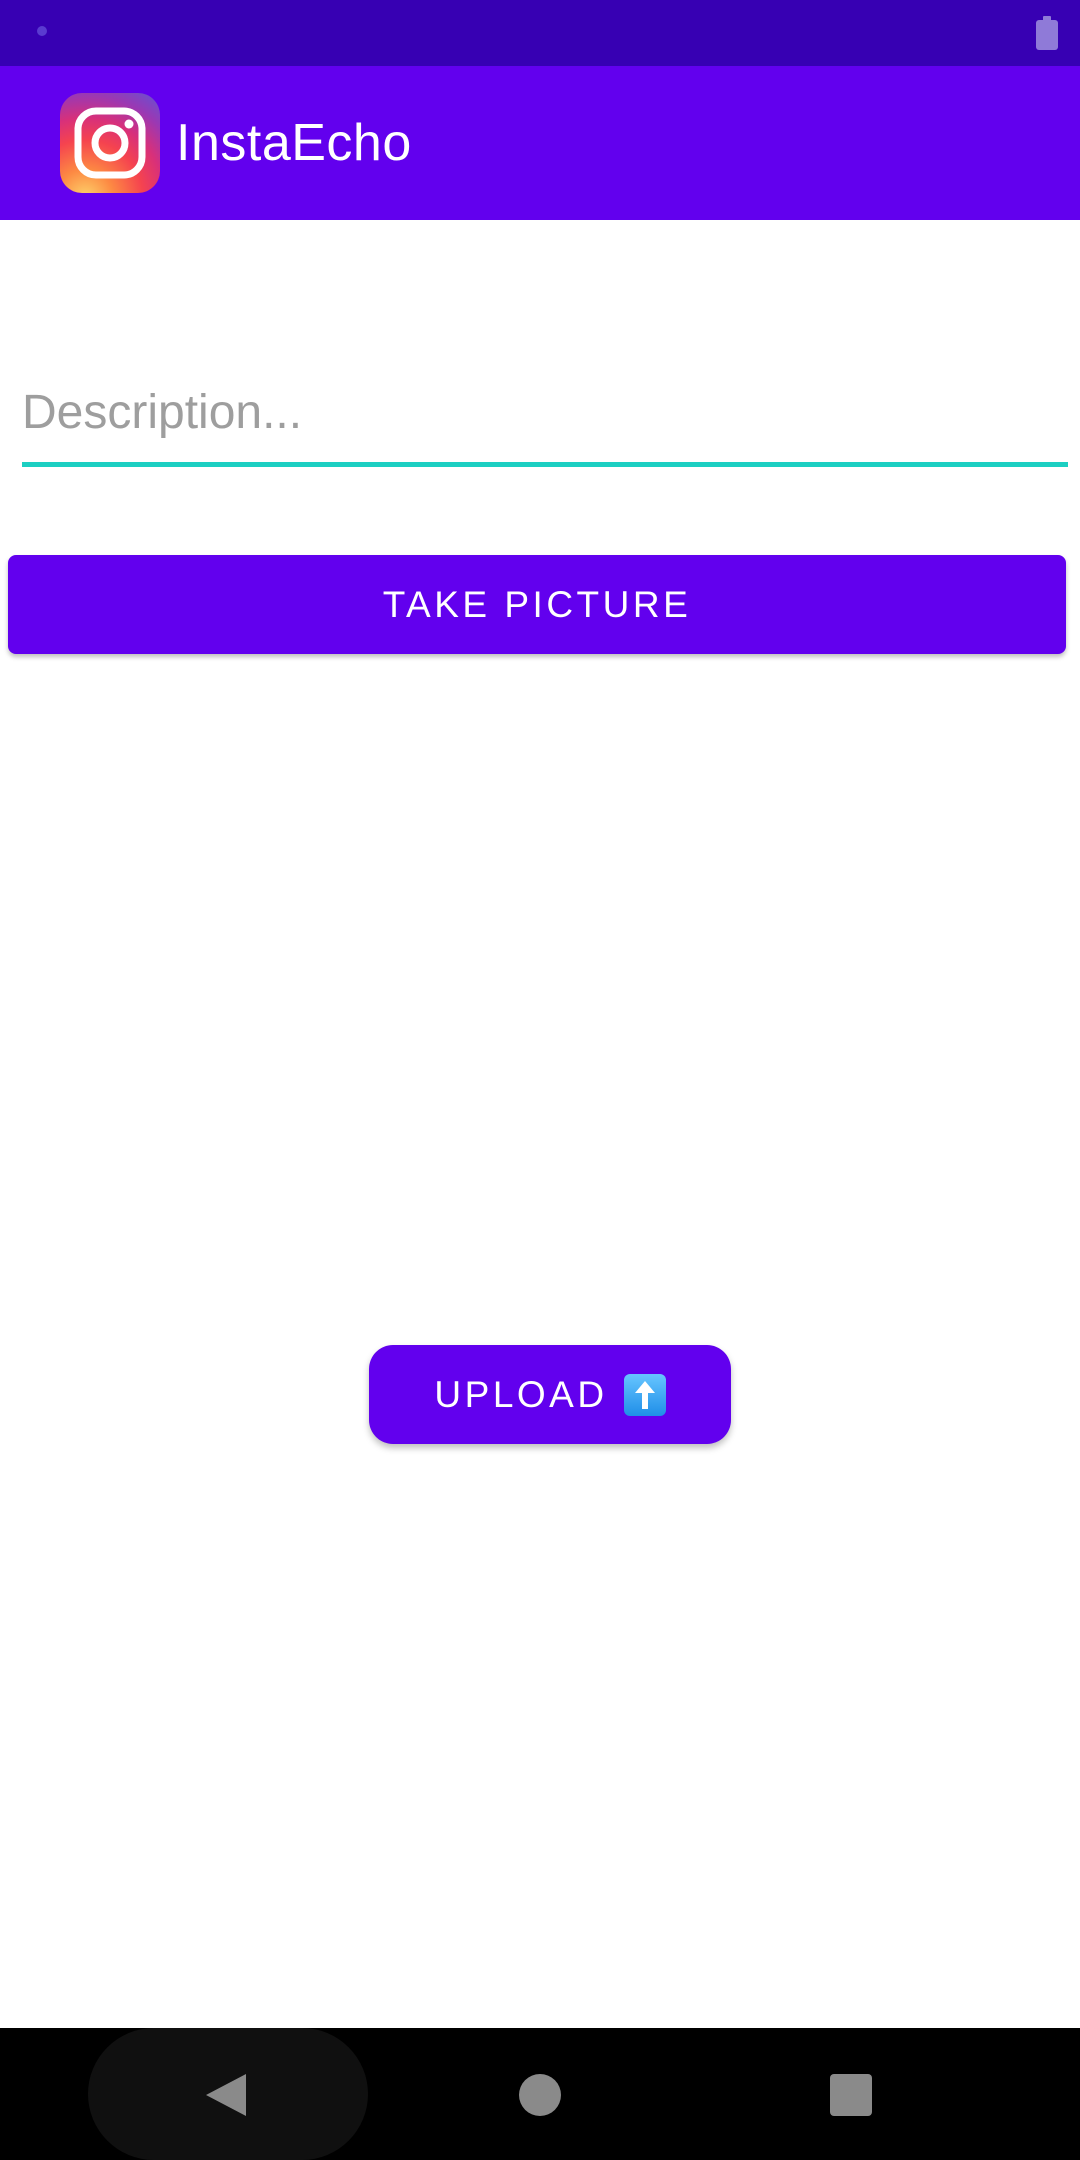 This screenshot has width=1080, height=2160. I want to click on home-icon, so click(540, 2095).